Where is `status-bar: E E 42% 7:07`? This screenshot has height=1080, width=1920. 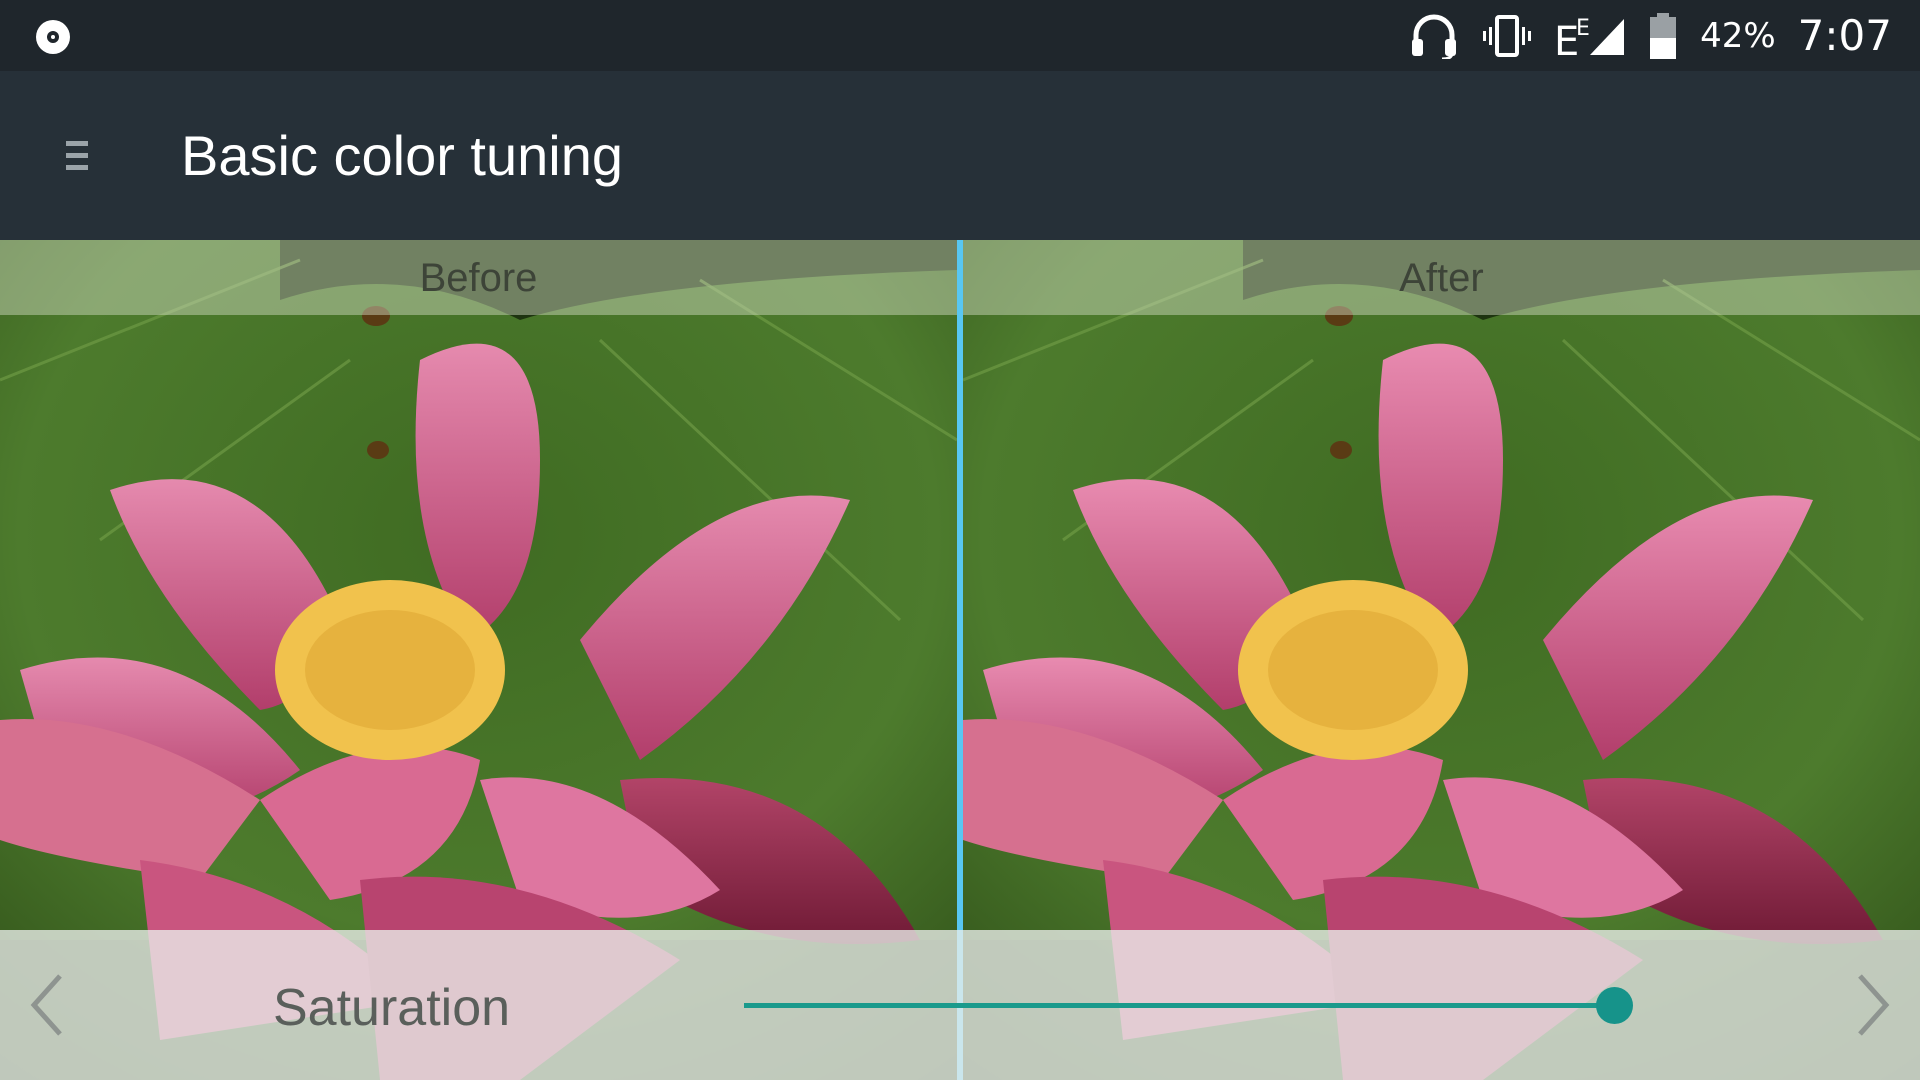
status-bar: E E 42% 7:07 is located at coordinates (960, 35).